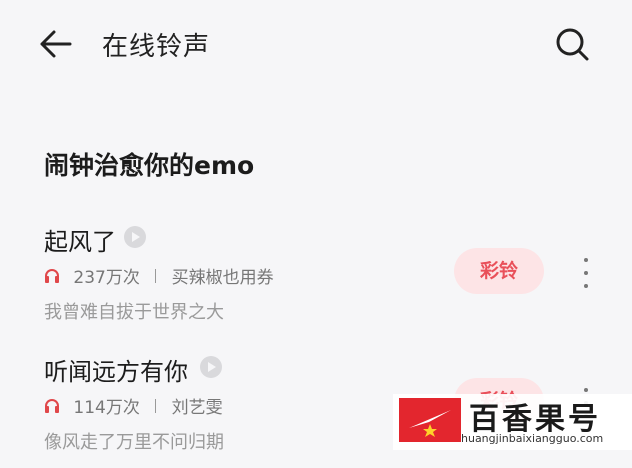 Image resolution: width=632 pixels, height=468 pixels. Describe the element at coordinates (106, 408) in the screenshot. I see `play-count: 114万次` at that location.